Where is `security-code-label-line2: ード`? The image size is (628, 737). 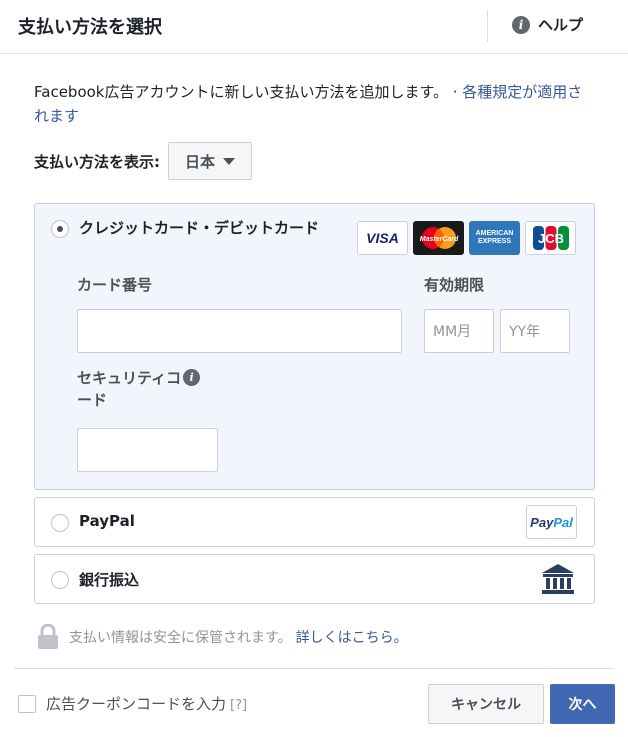
security-code-label-line2: ード is located at coordinates (92, 400).